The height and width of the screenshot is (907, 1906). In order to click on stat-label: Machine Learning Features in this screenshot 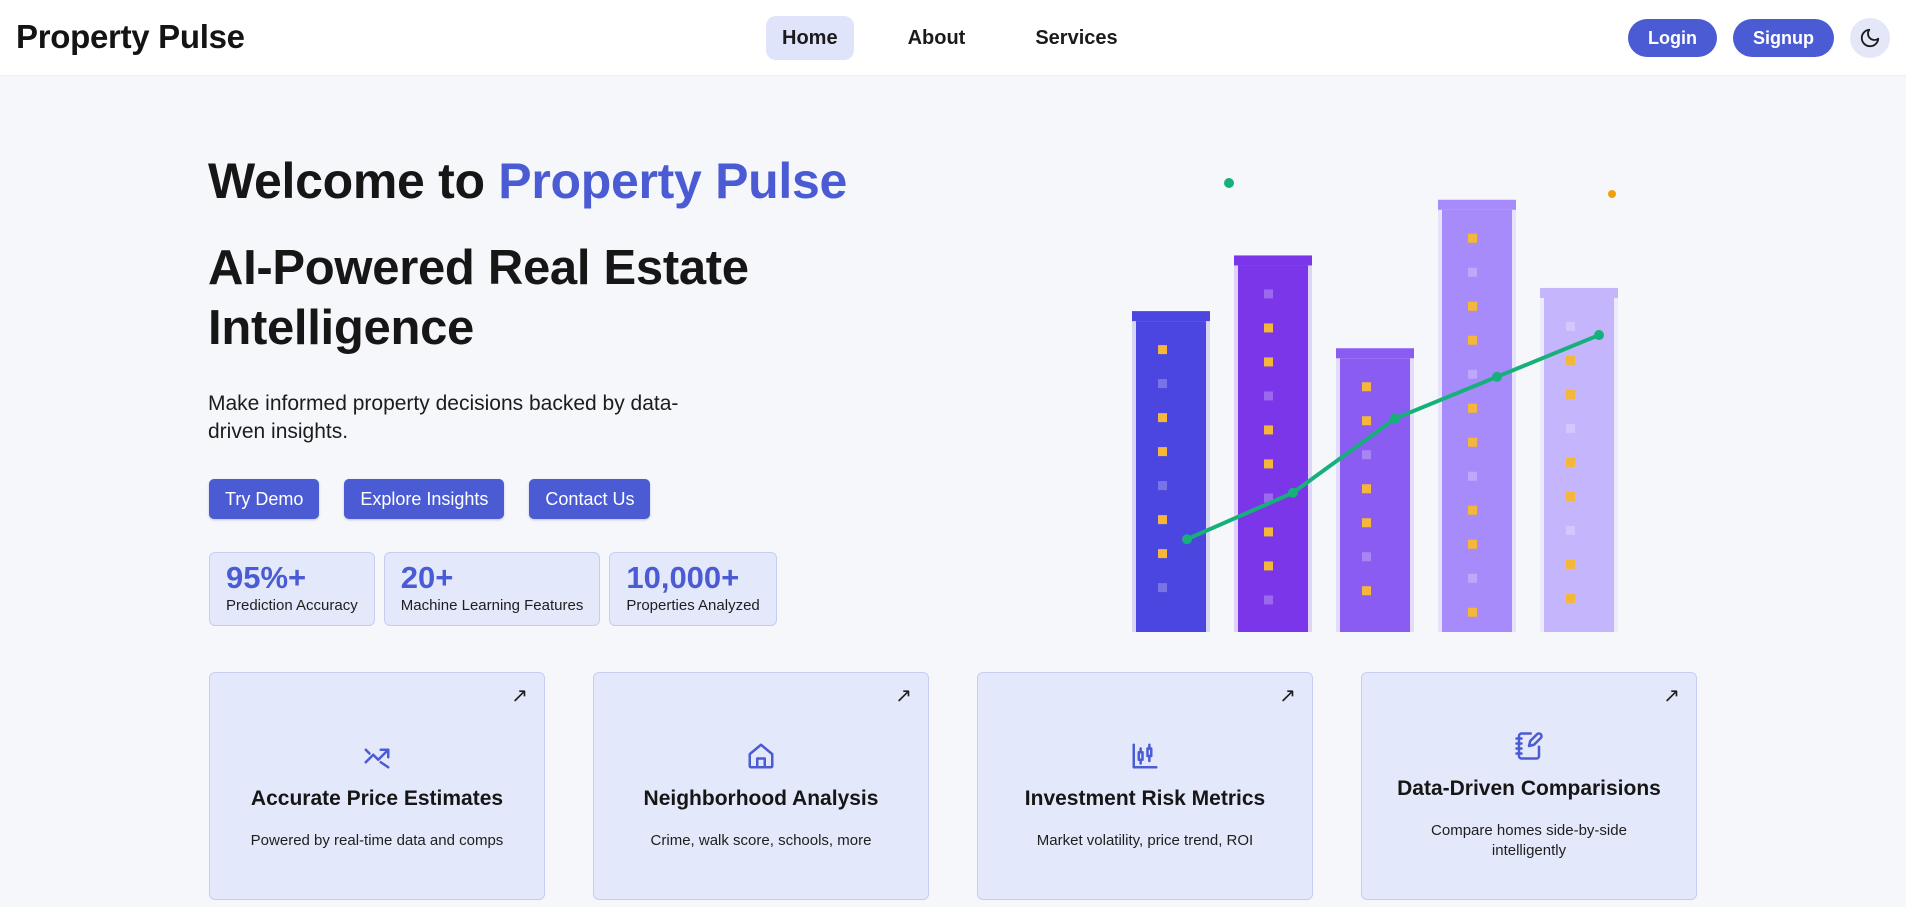, I will do `click(492, 605)`.